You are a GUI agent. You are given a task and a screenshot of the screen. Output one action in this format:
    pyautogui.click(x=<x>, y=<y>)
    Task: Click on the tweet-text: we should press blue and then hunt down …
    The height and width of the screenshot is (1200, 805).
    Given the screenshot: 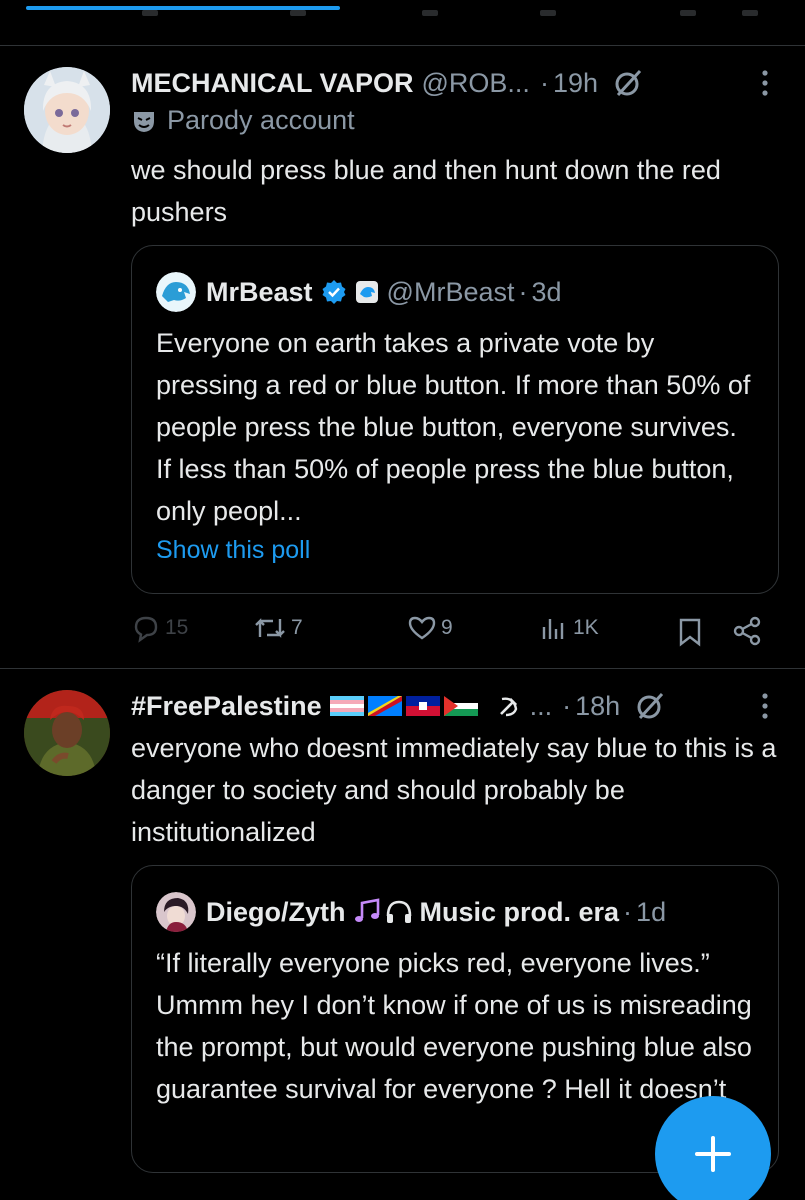 What is the action you would take?
    pyautogui.click(x=426, y=191)
    